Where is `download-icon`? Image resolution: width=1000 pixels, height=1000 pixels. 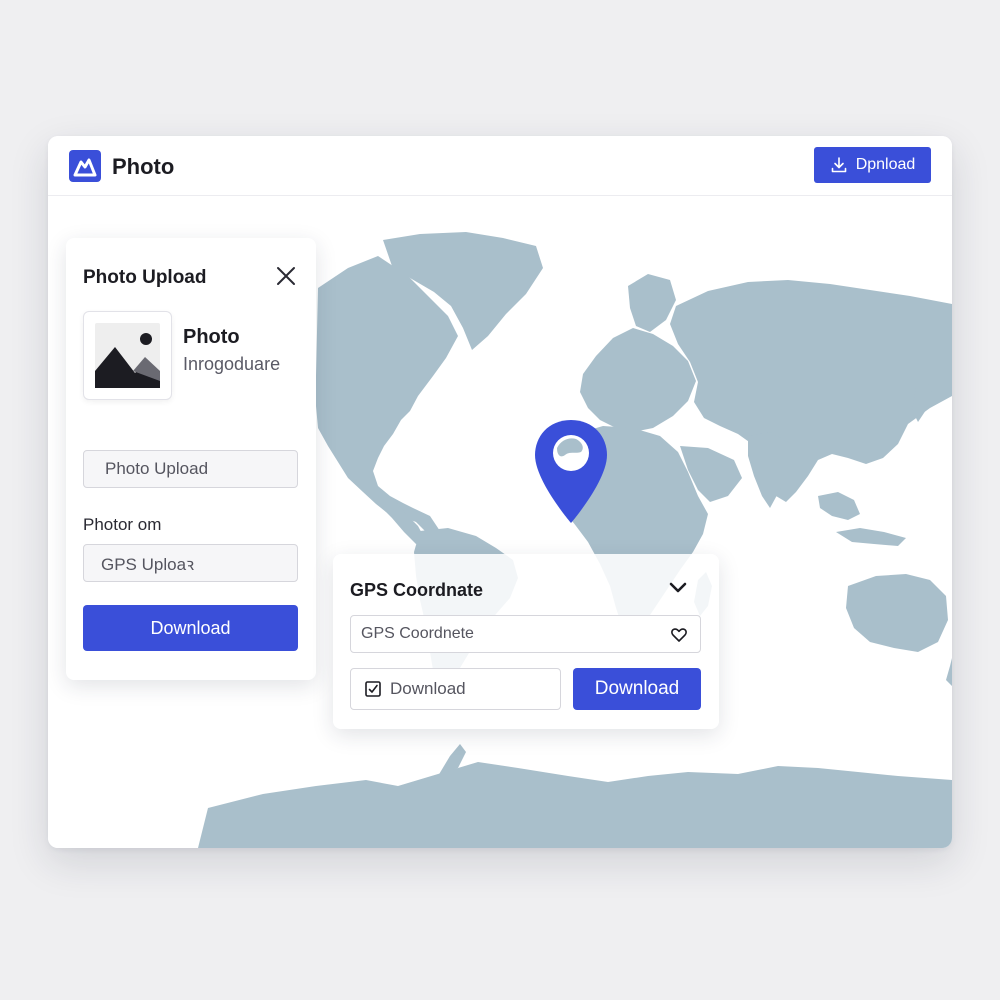 download-icon is located at coordinates (838, 165).